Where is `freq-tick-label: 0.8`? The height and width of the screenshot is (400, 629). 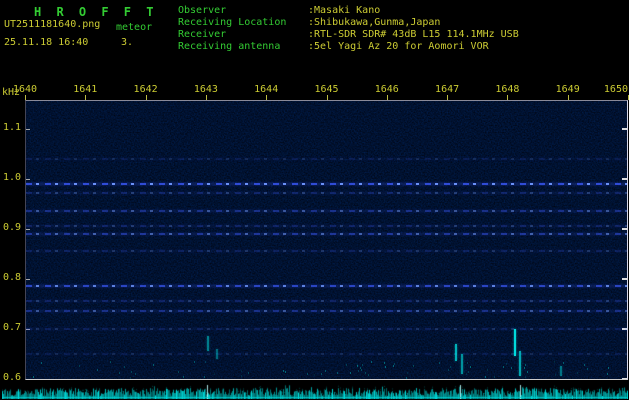
freq-tick-label: 0.8 is located at coordinates (12, 277).